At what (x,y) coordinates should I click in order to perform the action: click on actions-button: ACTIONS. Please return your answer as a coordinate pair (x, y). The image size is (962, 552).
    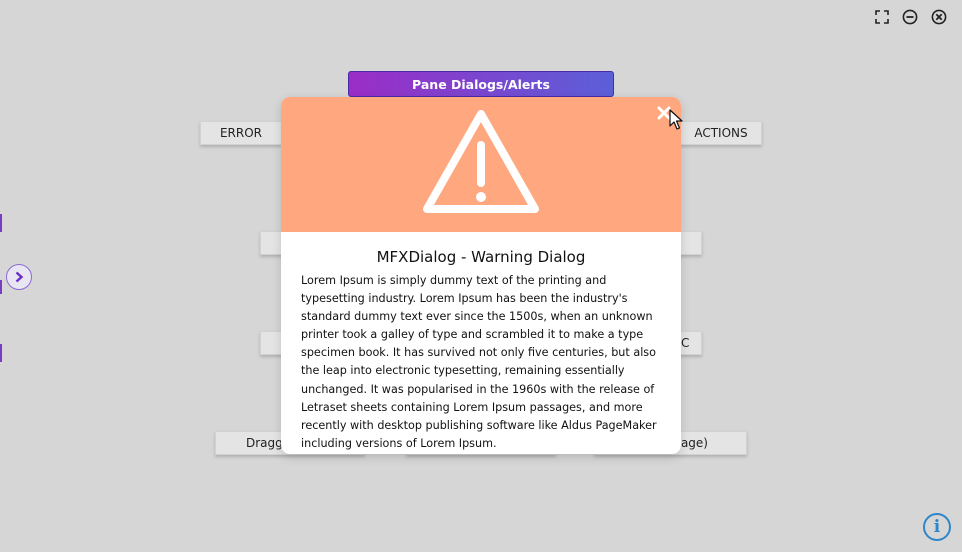
    Looking at the image, I should click on (721, 133).